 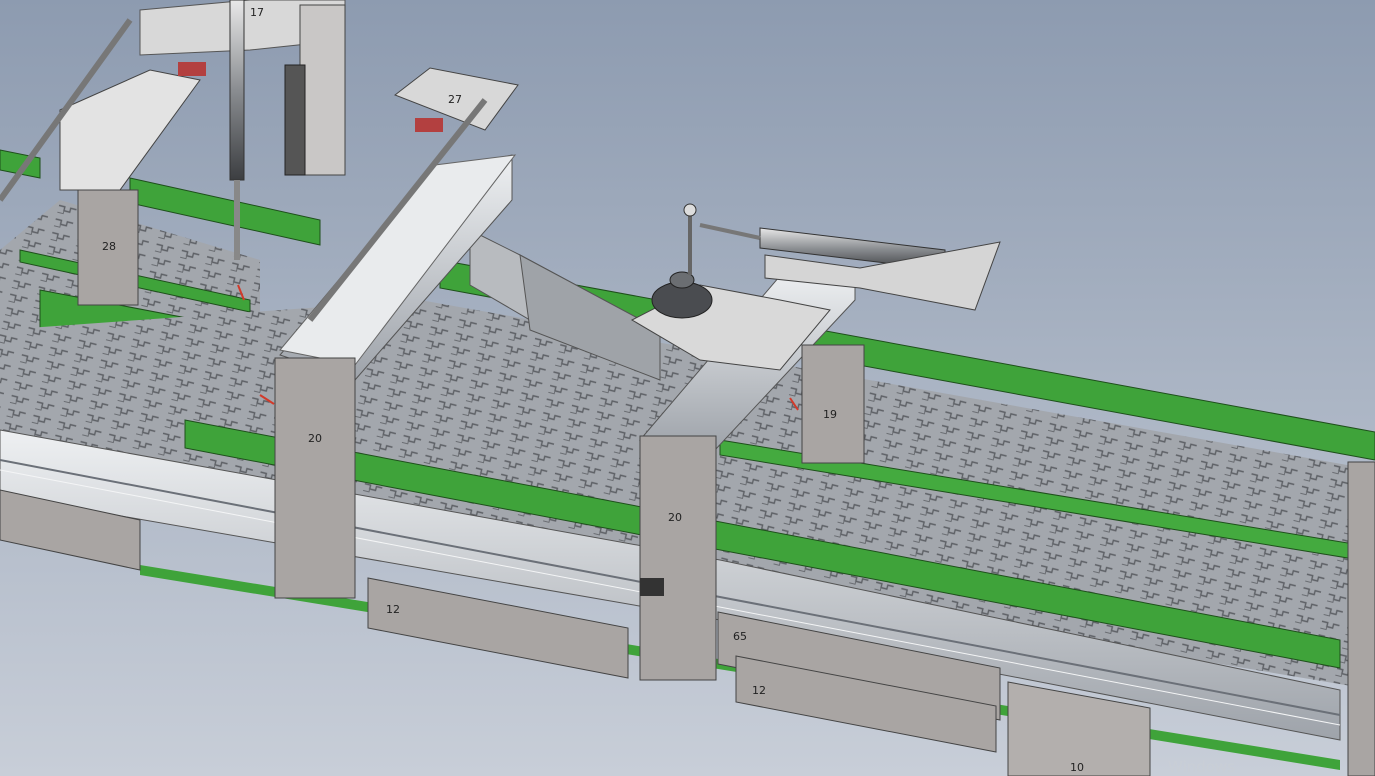 I want to click on plate-label: 65, so click(x=740, y=636).